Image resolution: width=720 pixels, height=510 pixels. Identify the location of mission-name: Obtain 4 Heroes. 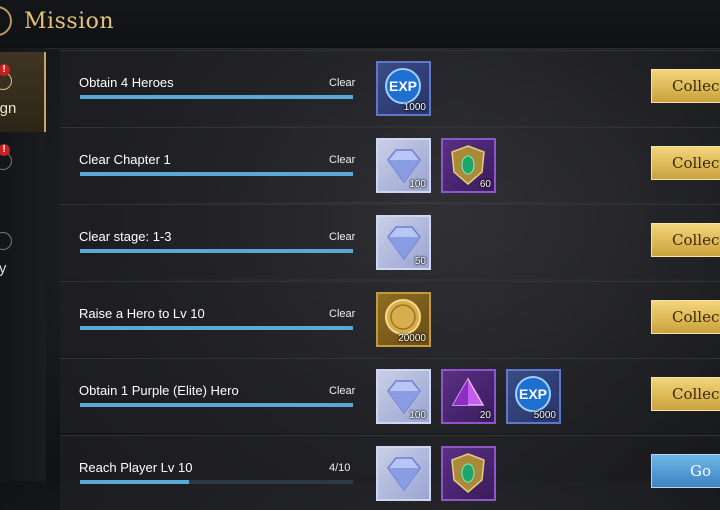
(126, 82).